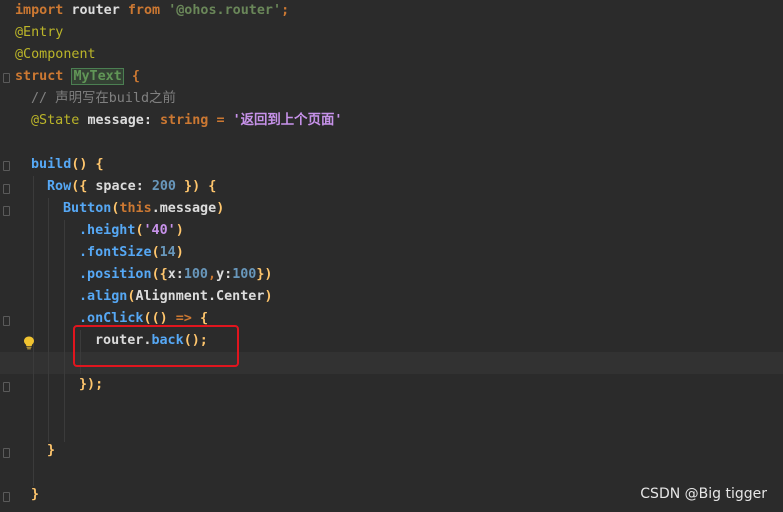 Image resolution: width=783 pixels, height=512 pixels. Describe the element at coordinates (107, 230) in the screenshot. I see `method: .height` at that location.